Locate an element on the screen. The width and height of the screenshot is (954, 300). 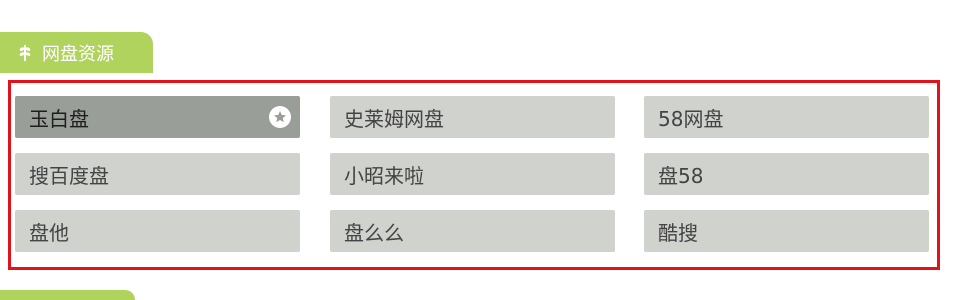
link-item-pan-meme: 盘么么 is located at coordinates (472, 231).